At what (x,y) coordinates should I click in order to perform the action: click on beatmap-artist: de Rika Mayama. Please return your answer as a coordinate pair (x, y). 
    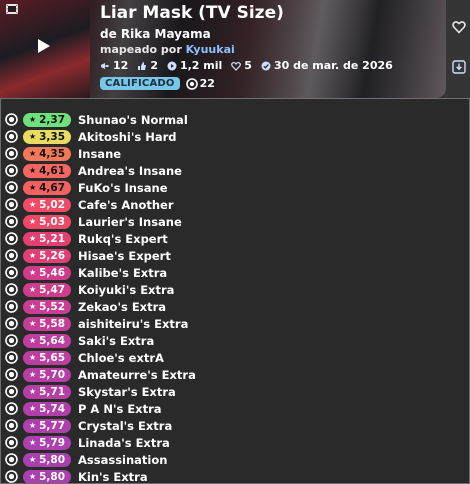
    Looking at the image, I should click on (155, 34).